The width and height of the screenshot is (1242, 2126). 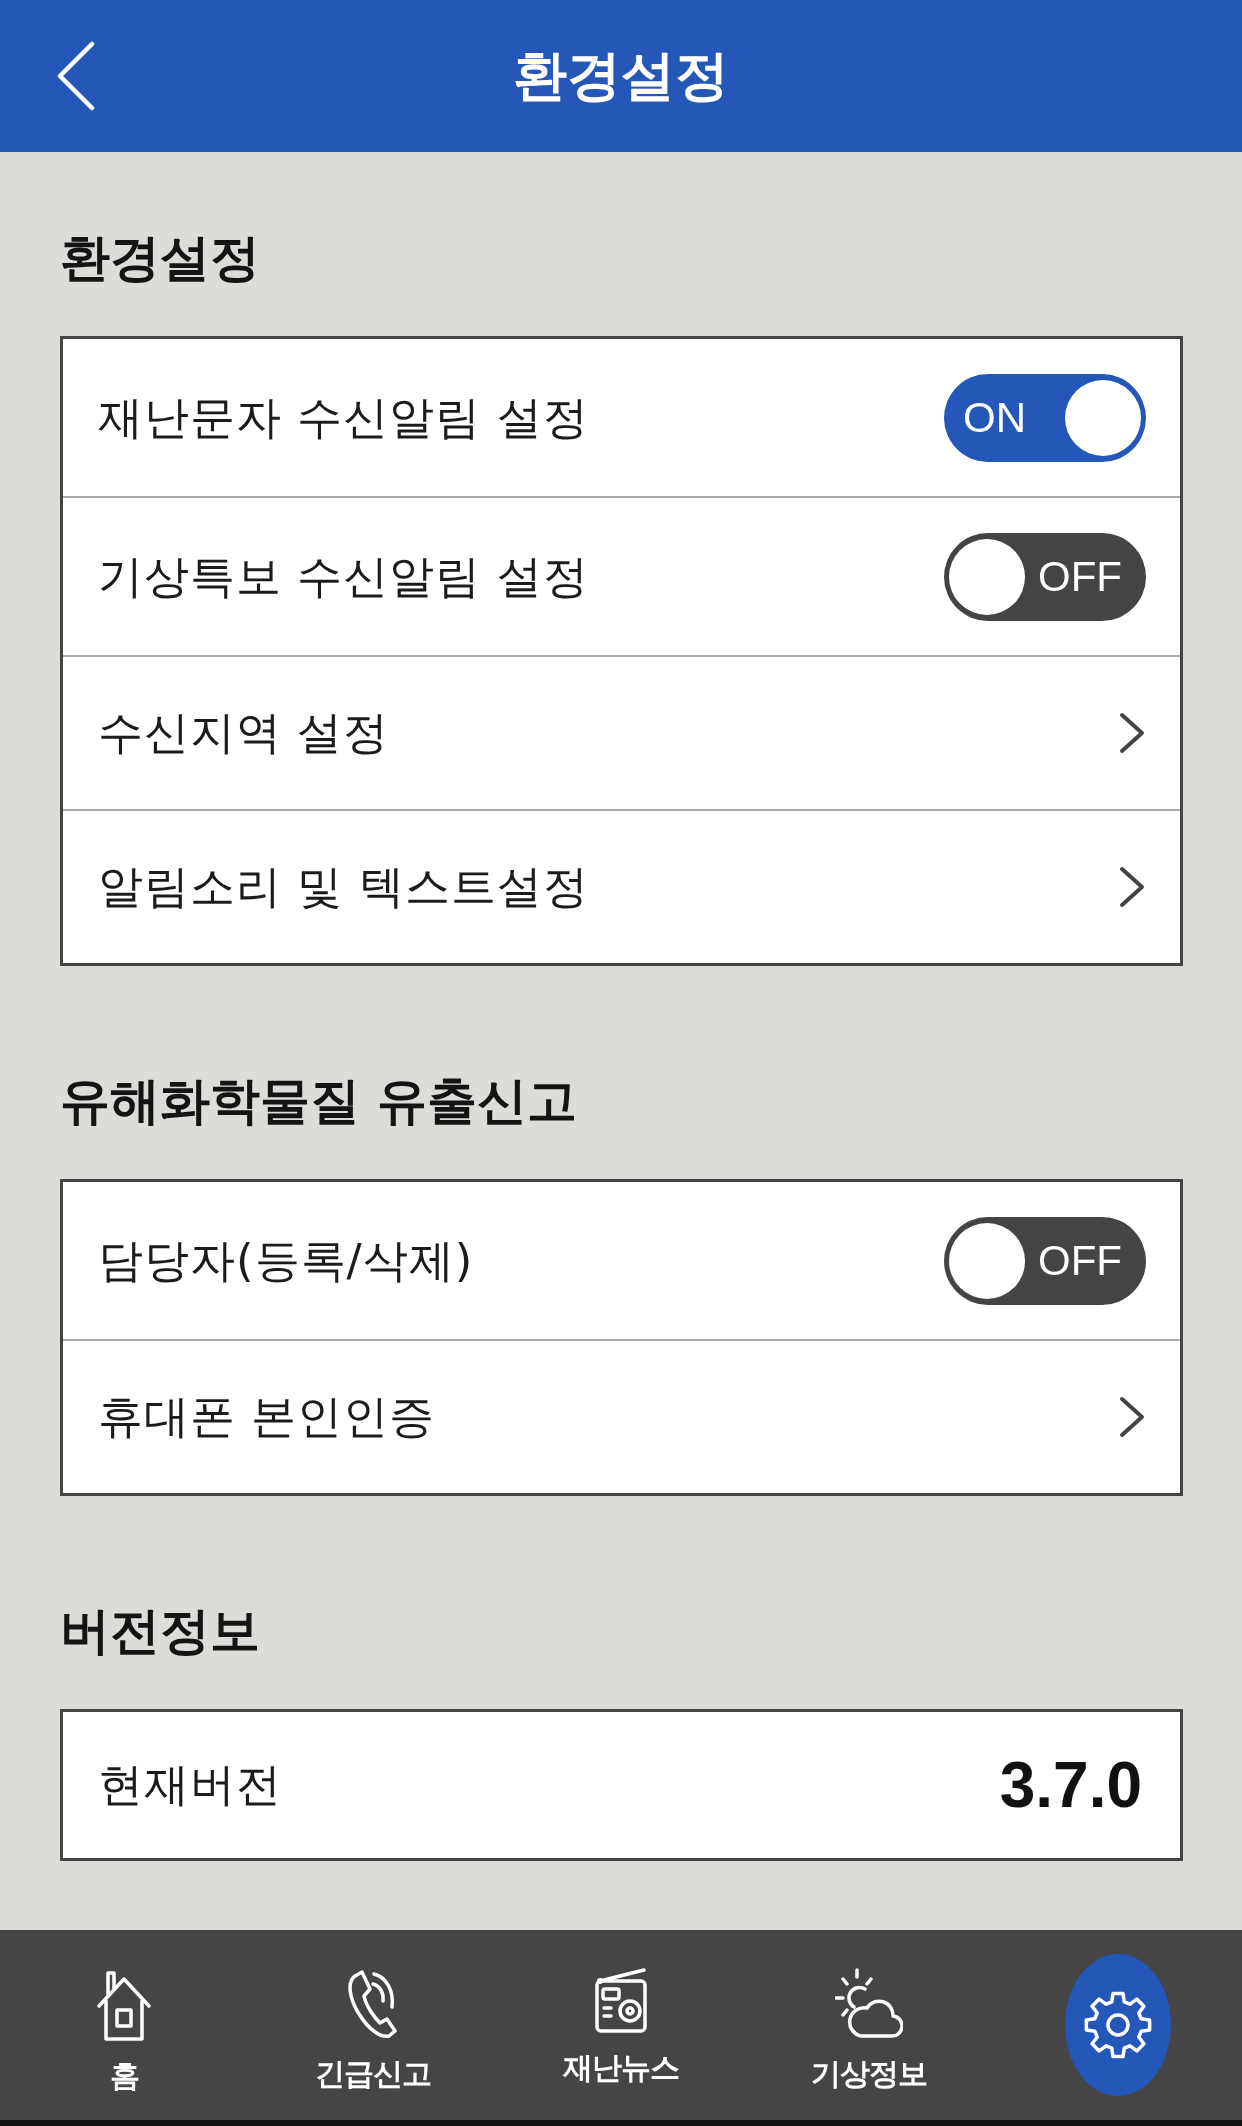 I want to click on setting-label: 현재버전, so click(x=190, y=1785).